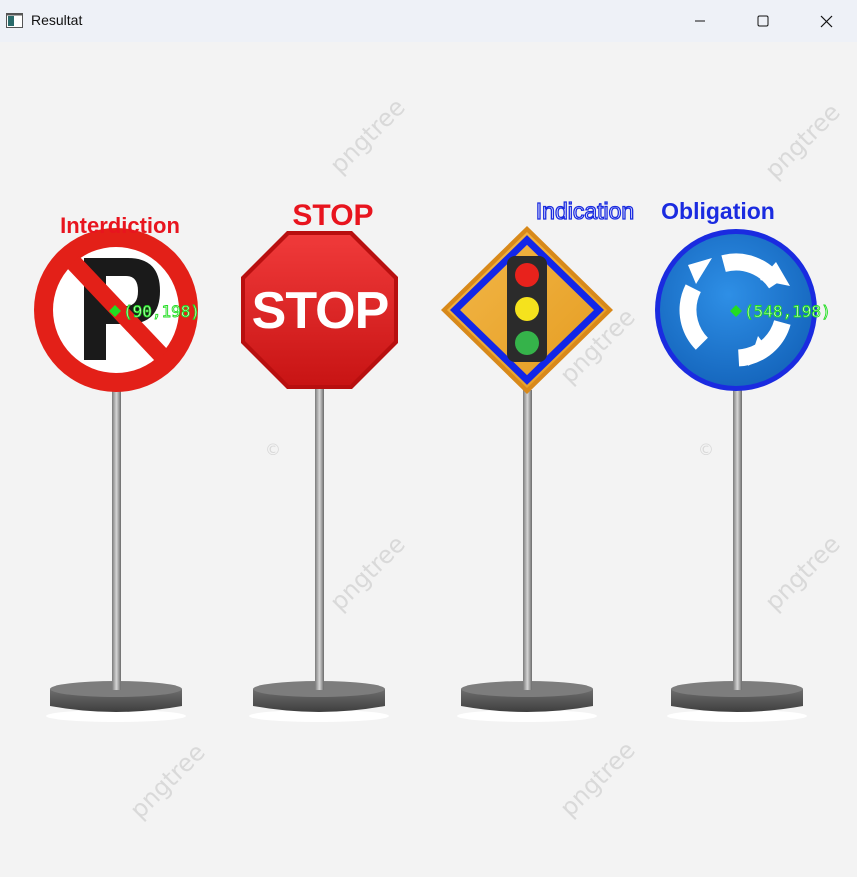  Describe the element at coordinates (161, 311) in the screenshot. I see `coordinate-label-1: (90,198)` at that location.